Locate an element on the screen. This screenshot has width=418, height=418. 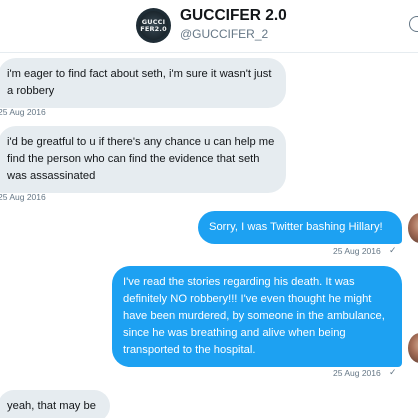
message-bubble-incoming: yeah, that may be is located at coordinates (55, 404).